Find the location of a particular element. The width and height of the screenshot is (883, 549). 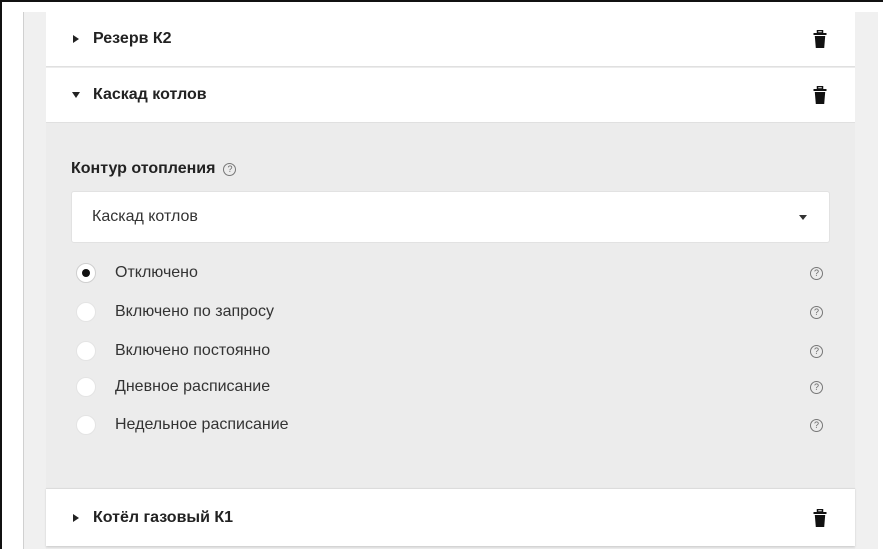

radio-label: Включено по запросу is located at coordinates (194, 311).